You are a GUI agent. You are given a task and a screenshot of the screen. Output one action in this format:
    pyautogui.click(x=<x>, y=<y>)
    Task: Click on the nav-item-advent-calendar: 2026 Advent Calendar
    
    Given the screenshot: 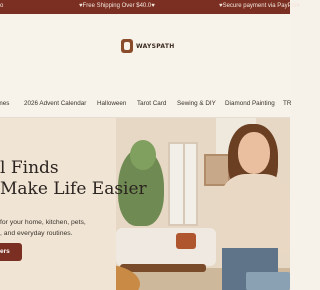 What is the action you would take?
    pyautogui.click(x=55, y=103)
    